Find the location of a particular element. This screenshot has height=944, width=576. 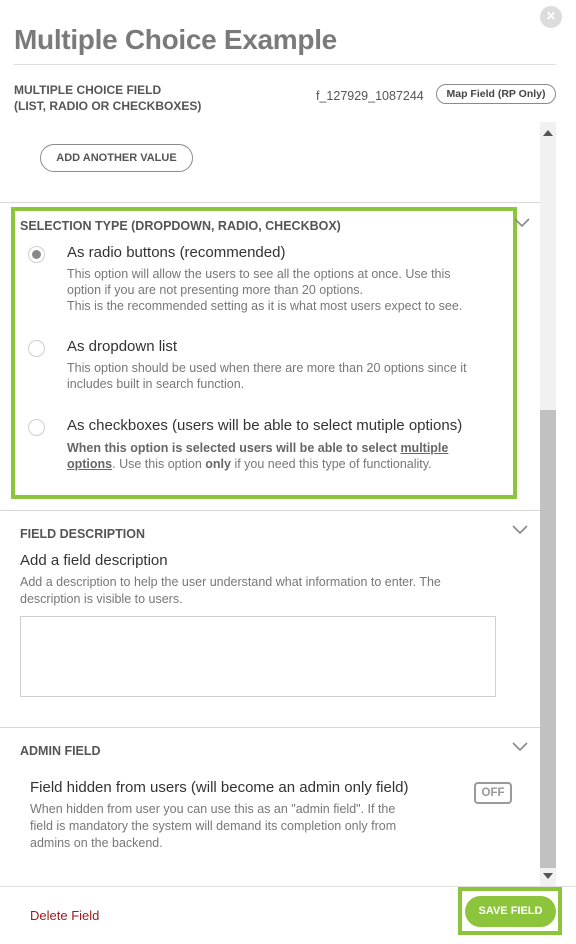

scroll-down-icon is located at coordinates (548, 876).